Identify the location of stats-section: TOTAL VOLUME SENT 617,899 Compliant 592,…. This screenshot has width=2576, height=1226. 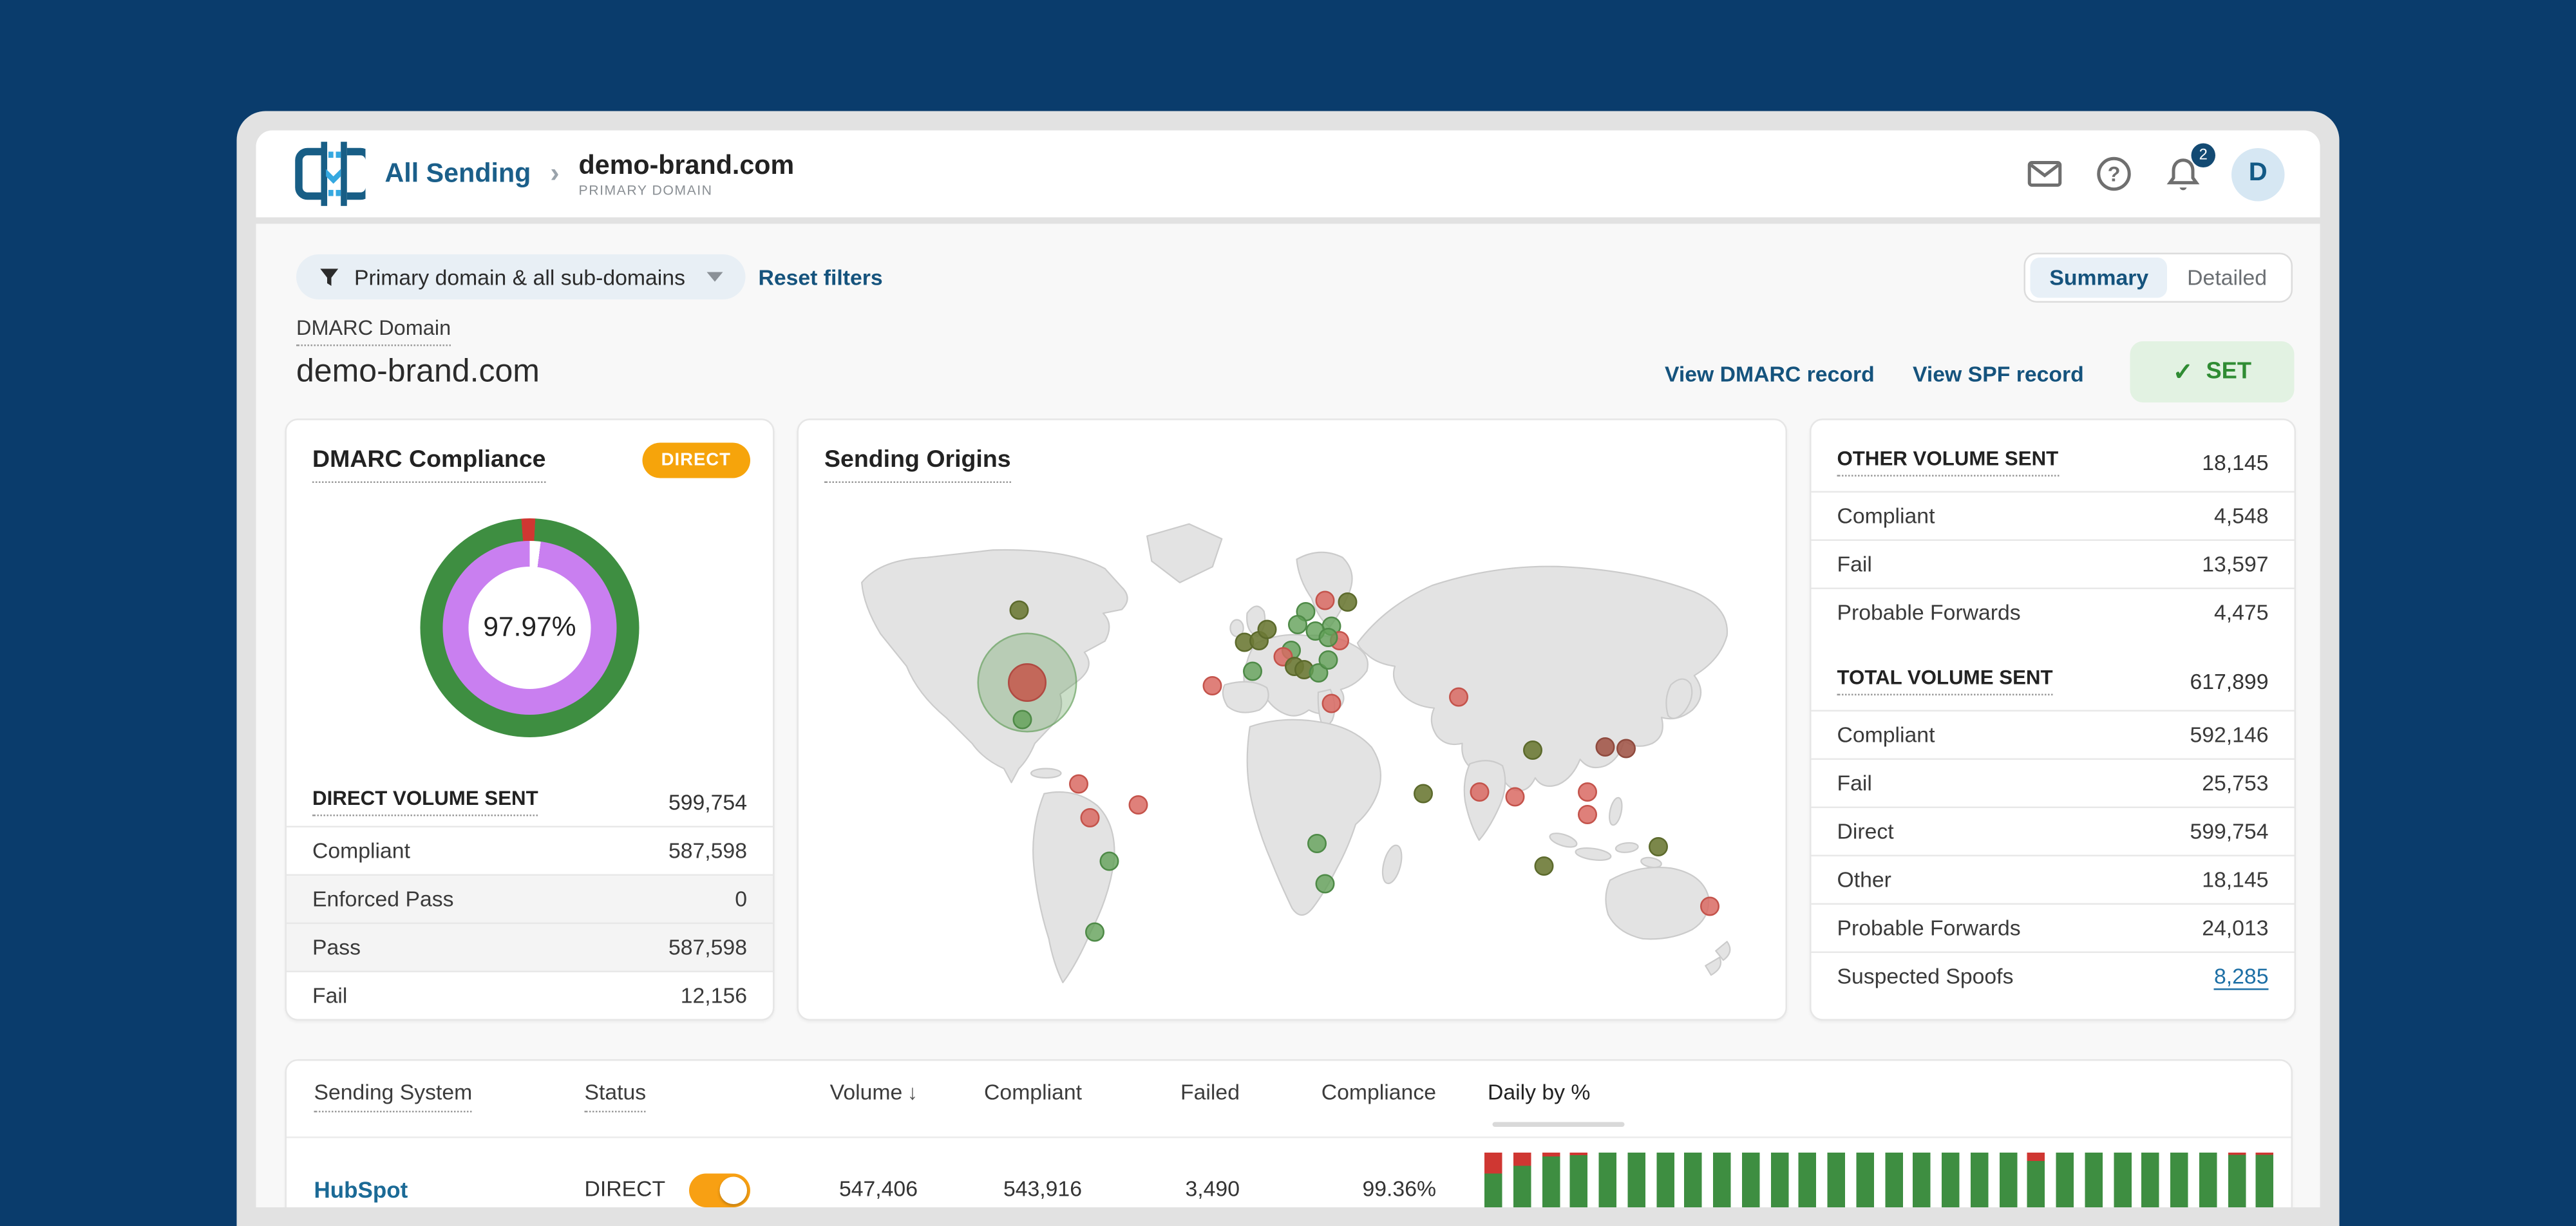
(2053, 826).